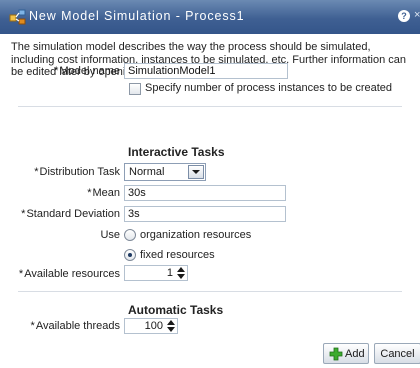 The image size is (420, 368). I want to click on chevron-down-icon, so click(196, 172).